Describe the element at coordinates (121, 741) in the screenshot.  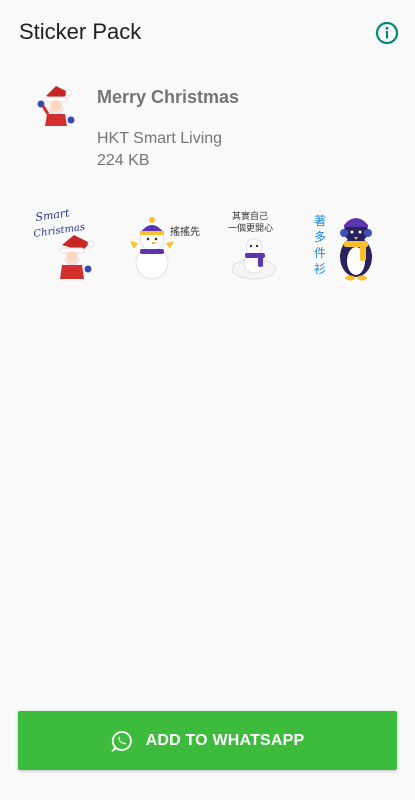
I see `whatsapp-icon` at that location.